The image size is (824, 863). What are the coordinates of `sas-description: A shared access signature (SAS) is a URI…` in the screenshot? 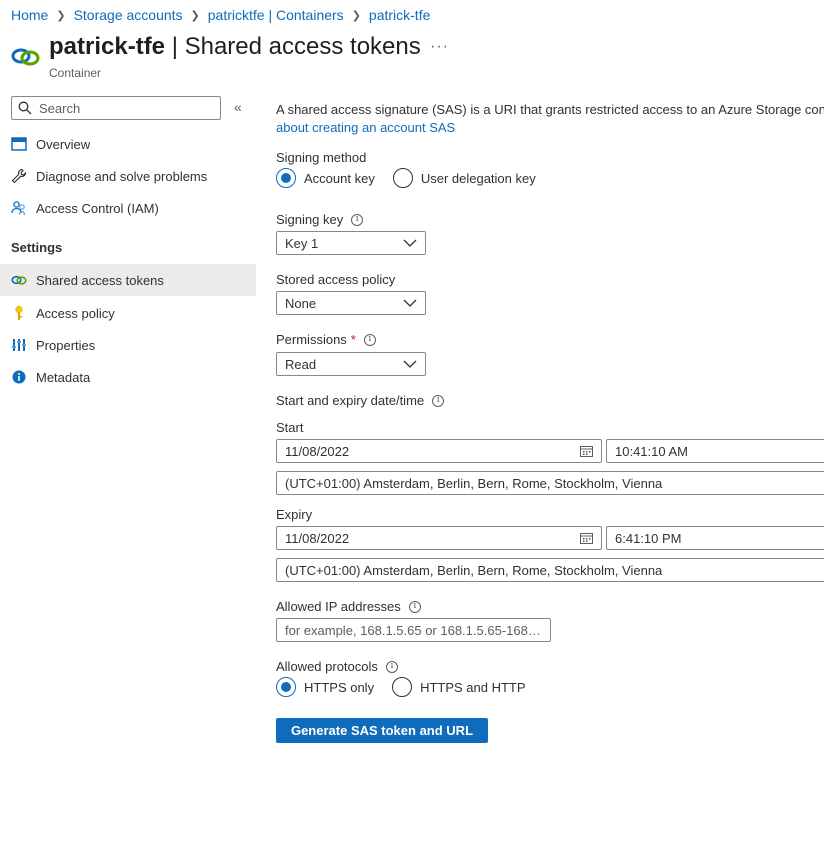 It's located at (550, 119).